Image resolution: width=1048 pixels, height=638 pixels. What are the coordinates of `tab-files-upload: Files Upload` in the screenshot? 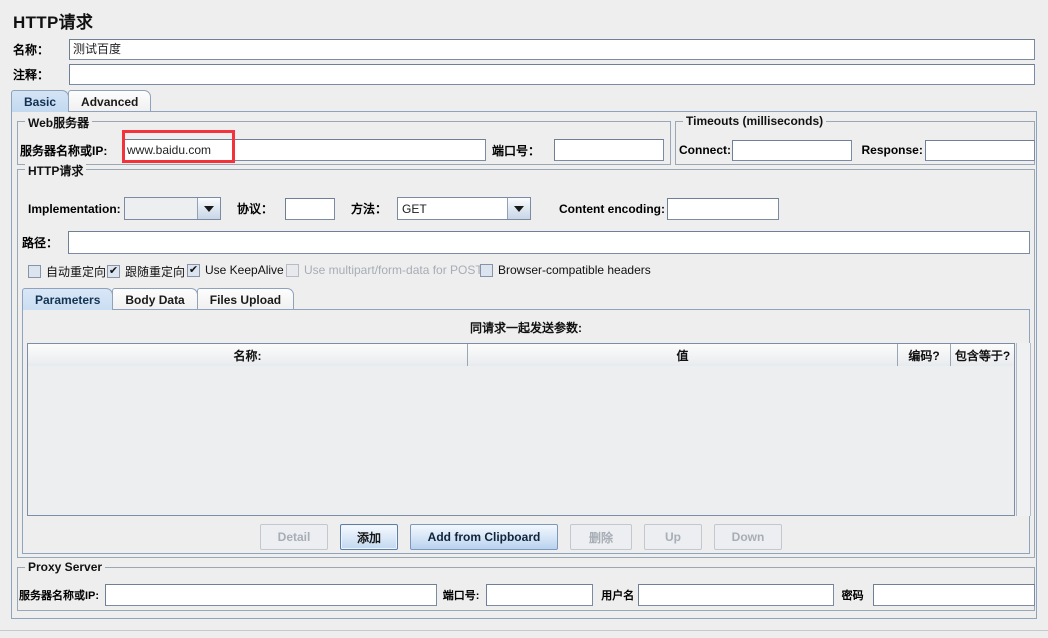 It's located at (245, 299).